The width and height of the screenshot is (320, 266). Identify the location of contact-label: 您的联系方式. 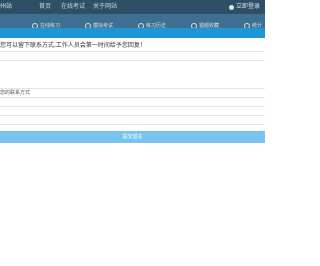
(15, 93).